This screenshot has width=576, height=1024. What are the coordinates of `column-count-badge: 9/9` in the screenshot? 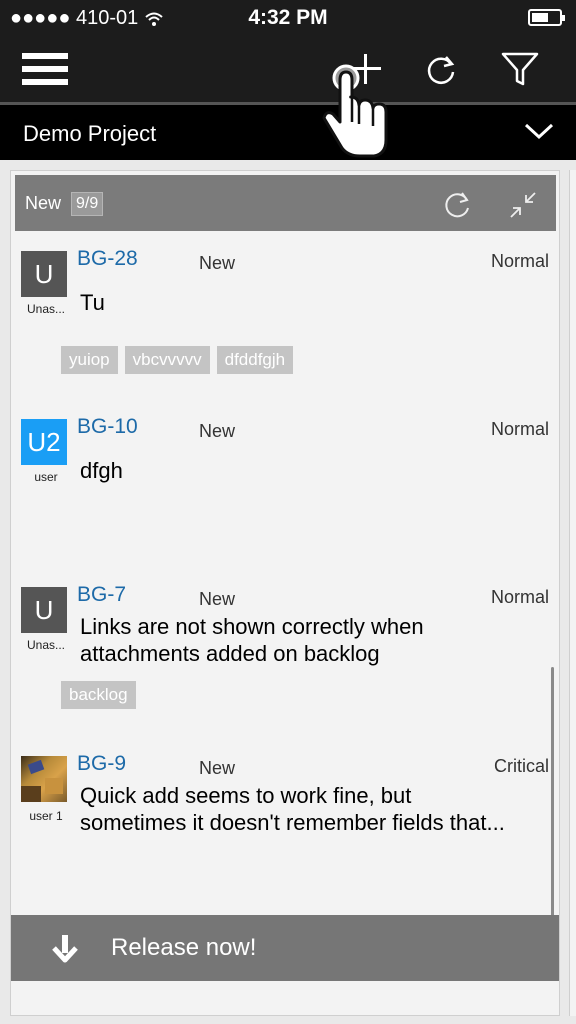 It's located at (87, 204).